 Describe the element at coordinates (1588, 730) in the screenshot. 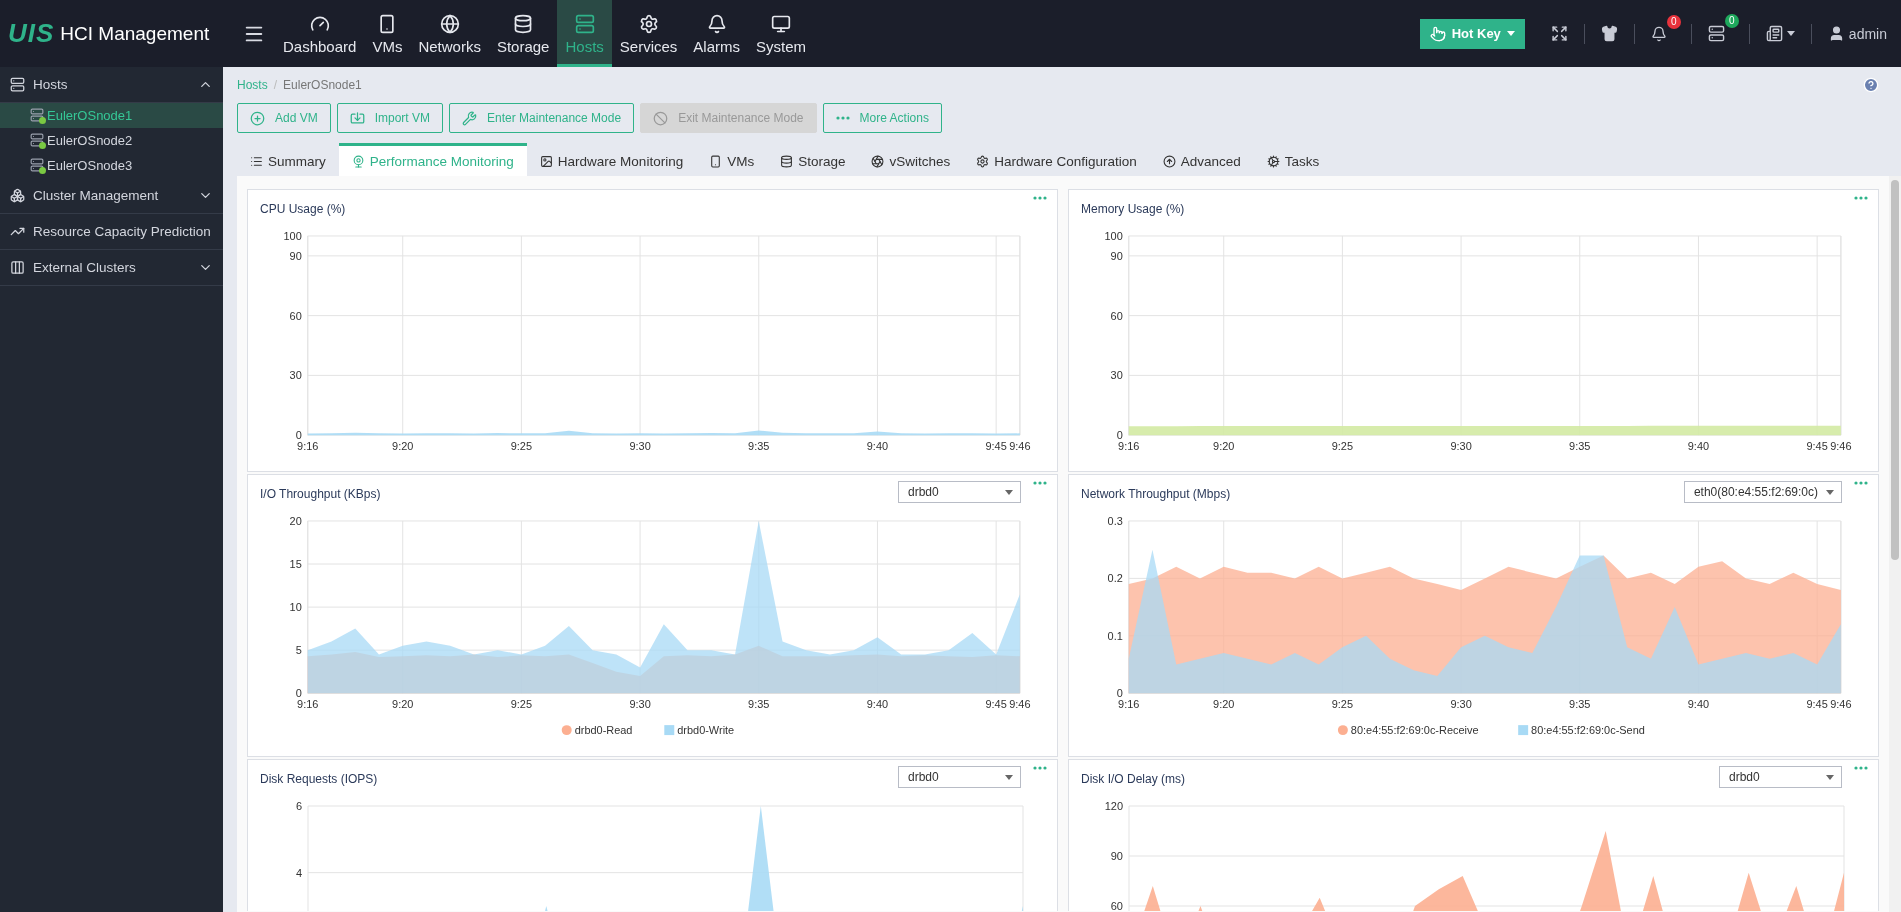

I see `legend-label: 80:e4:55:f2:69:0c-Send` at that location.